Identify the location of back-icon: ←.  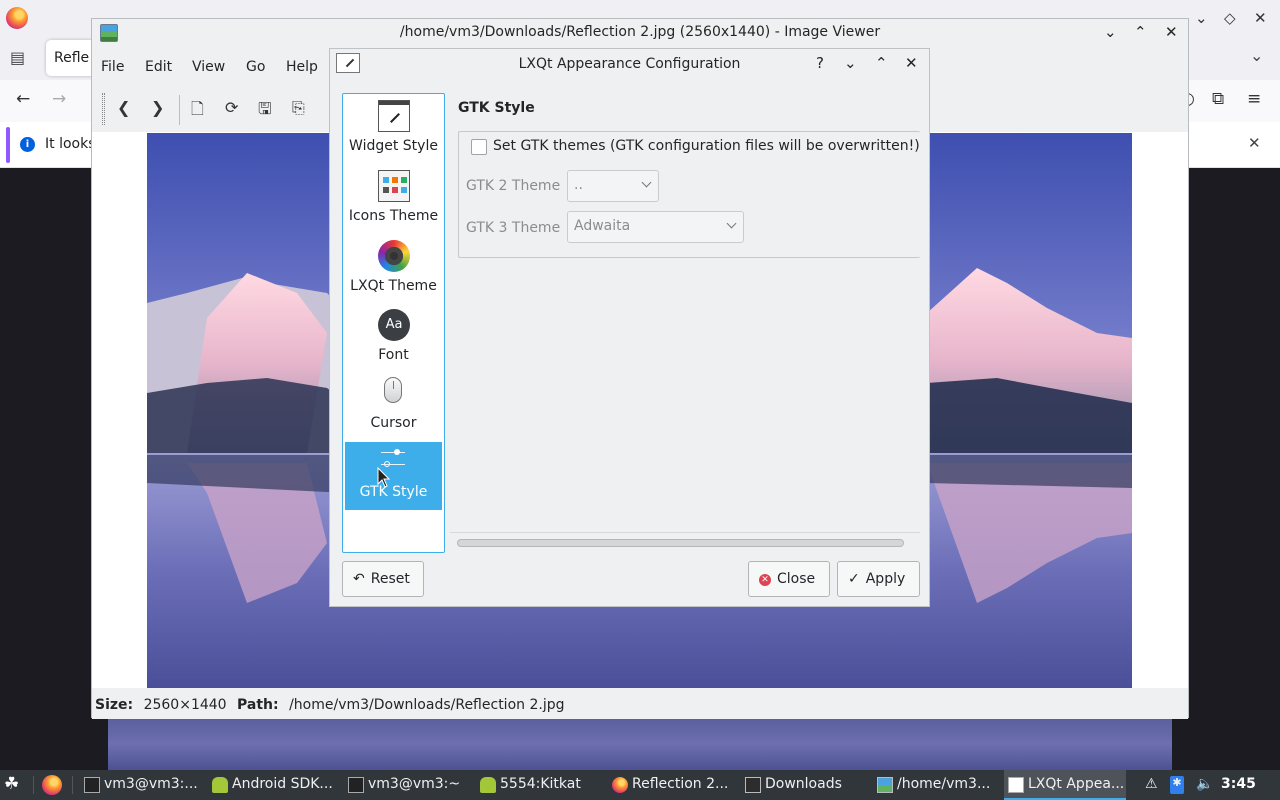
(23, 99).